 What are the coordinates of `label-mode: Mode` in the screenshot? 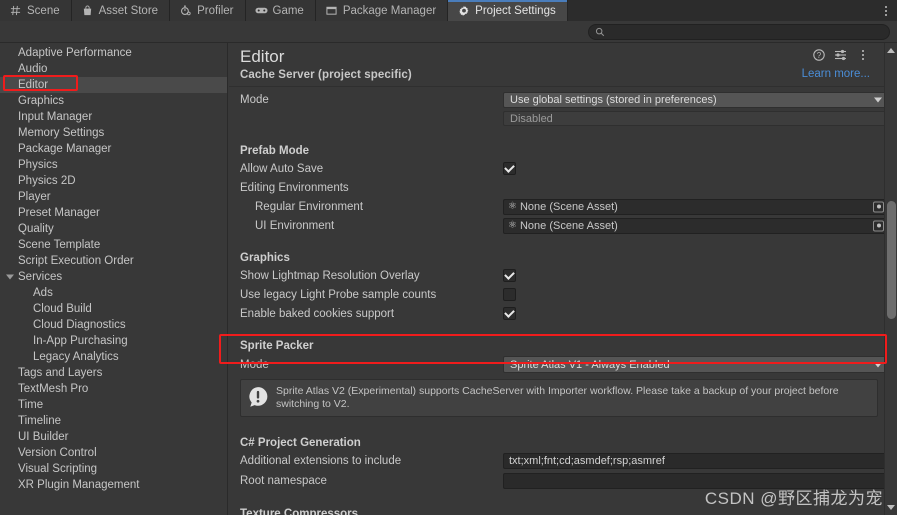 It's located at (254, 99).